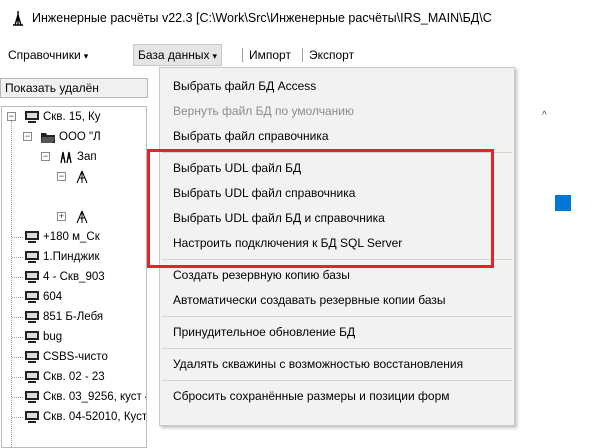  I want to click on tree-node: +180 м_Ск, so click(62, 237).